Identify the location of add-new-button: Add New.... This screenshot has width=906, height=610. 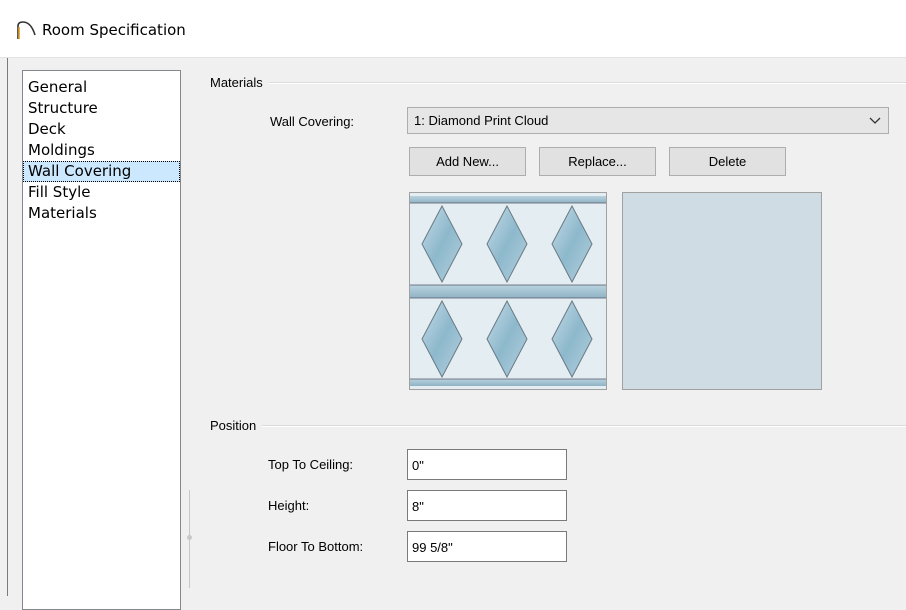
(467, 161).